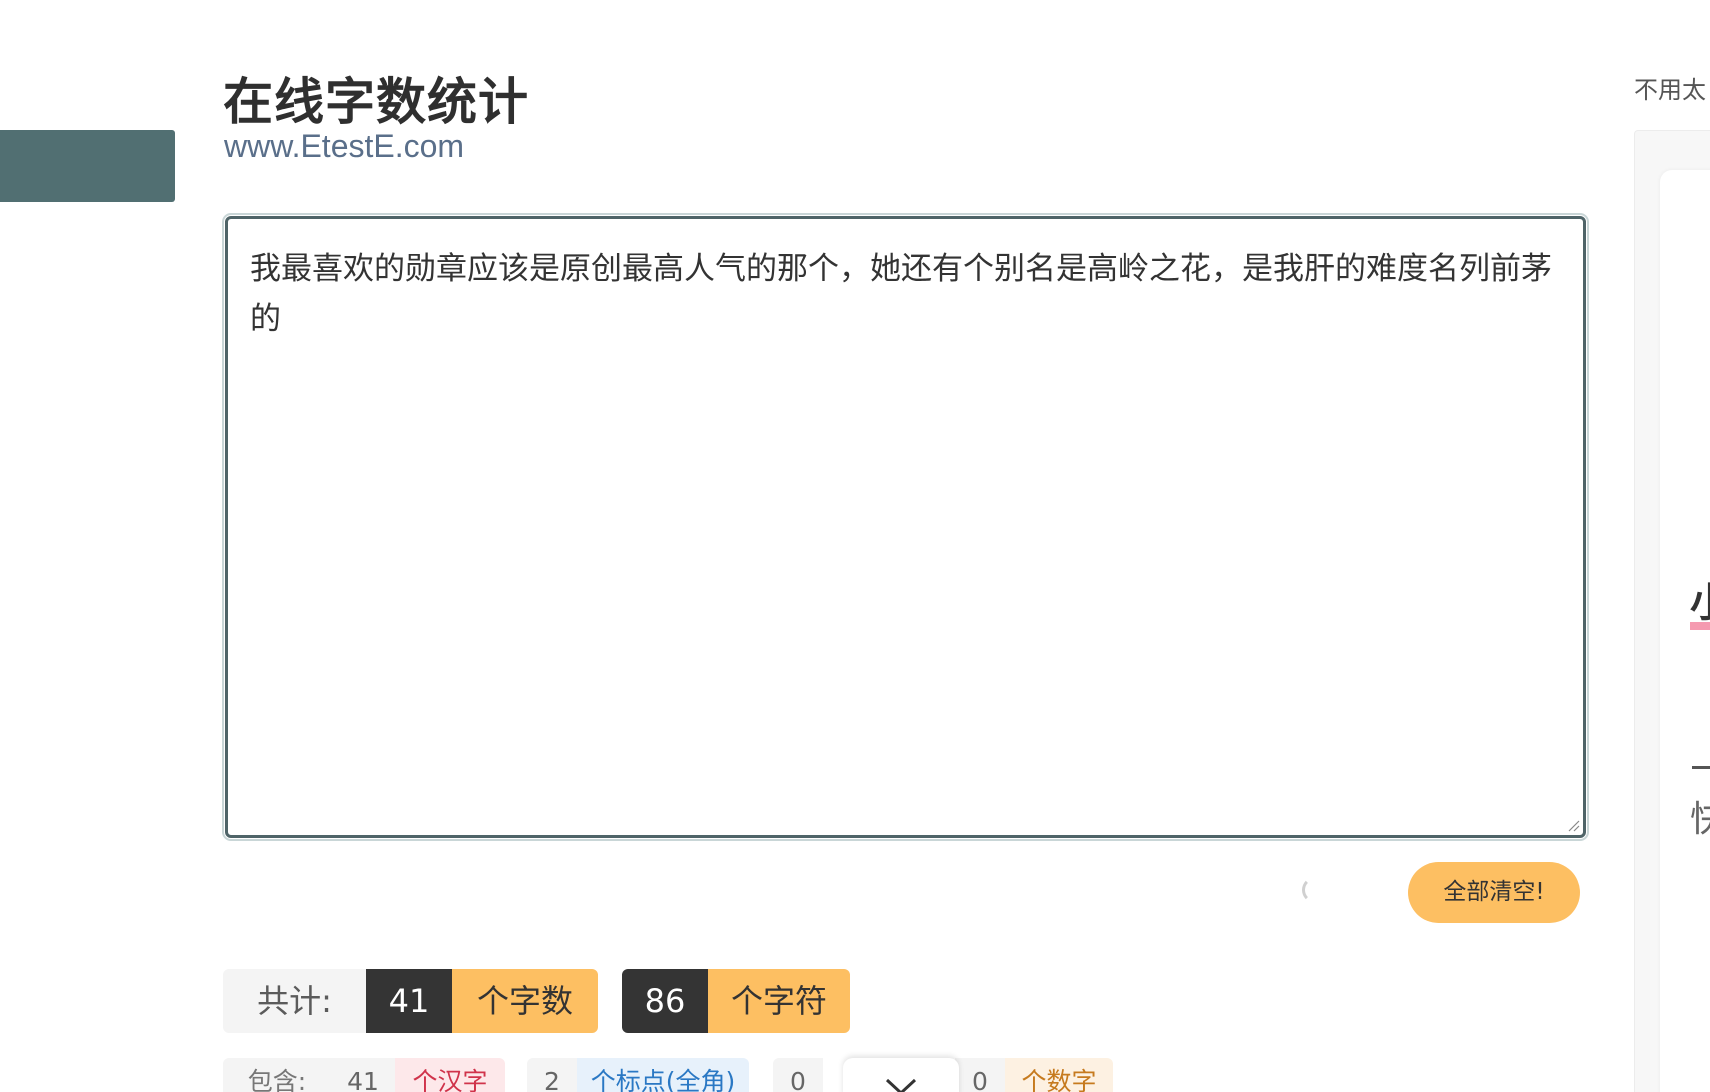 Image resolution: width=1710 pixels, height=1092 pixels. What do you see at coordinates (376, 102) in the screenshot?
I see `page-title: 在线字数统计` at bounding box center [376, 102].